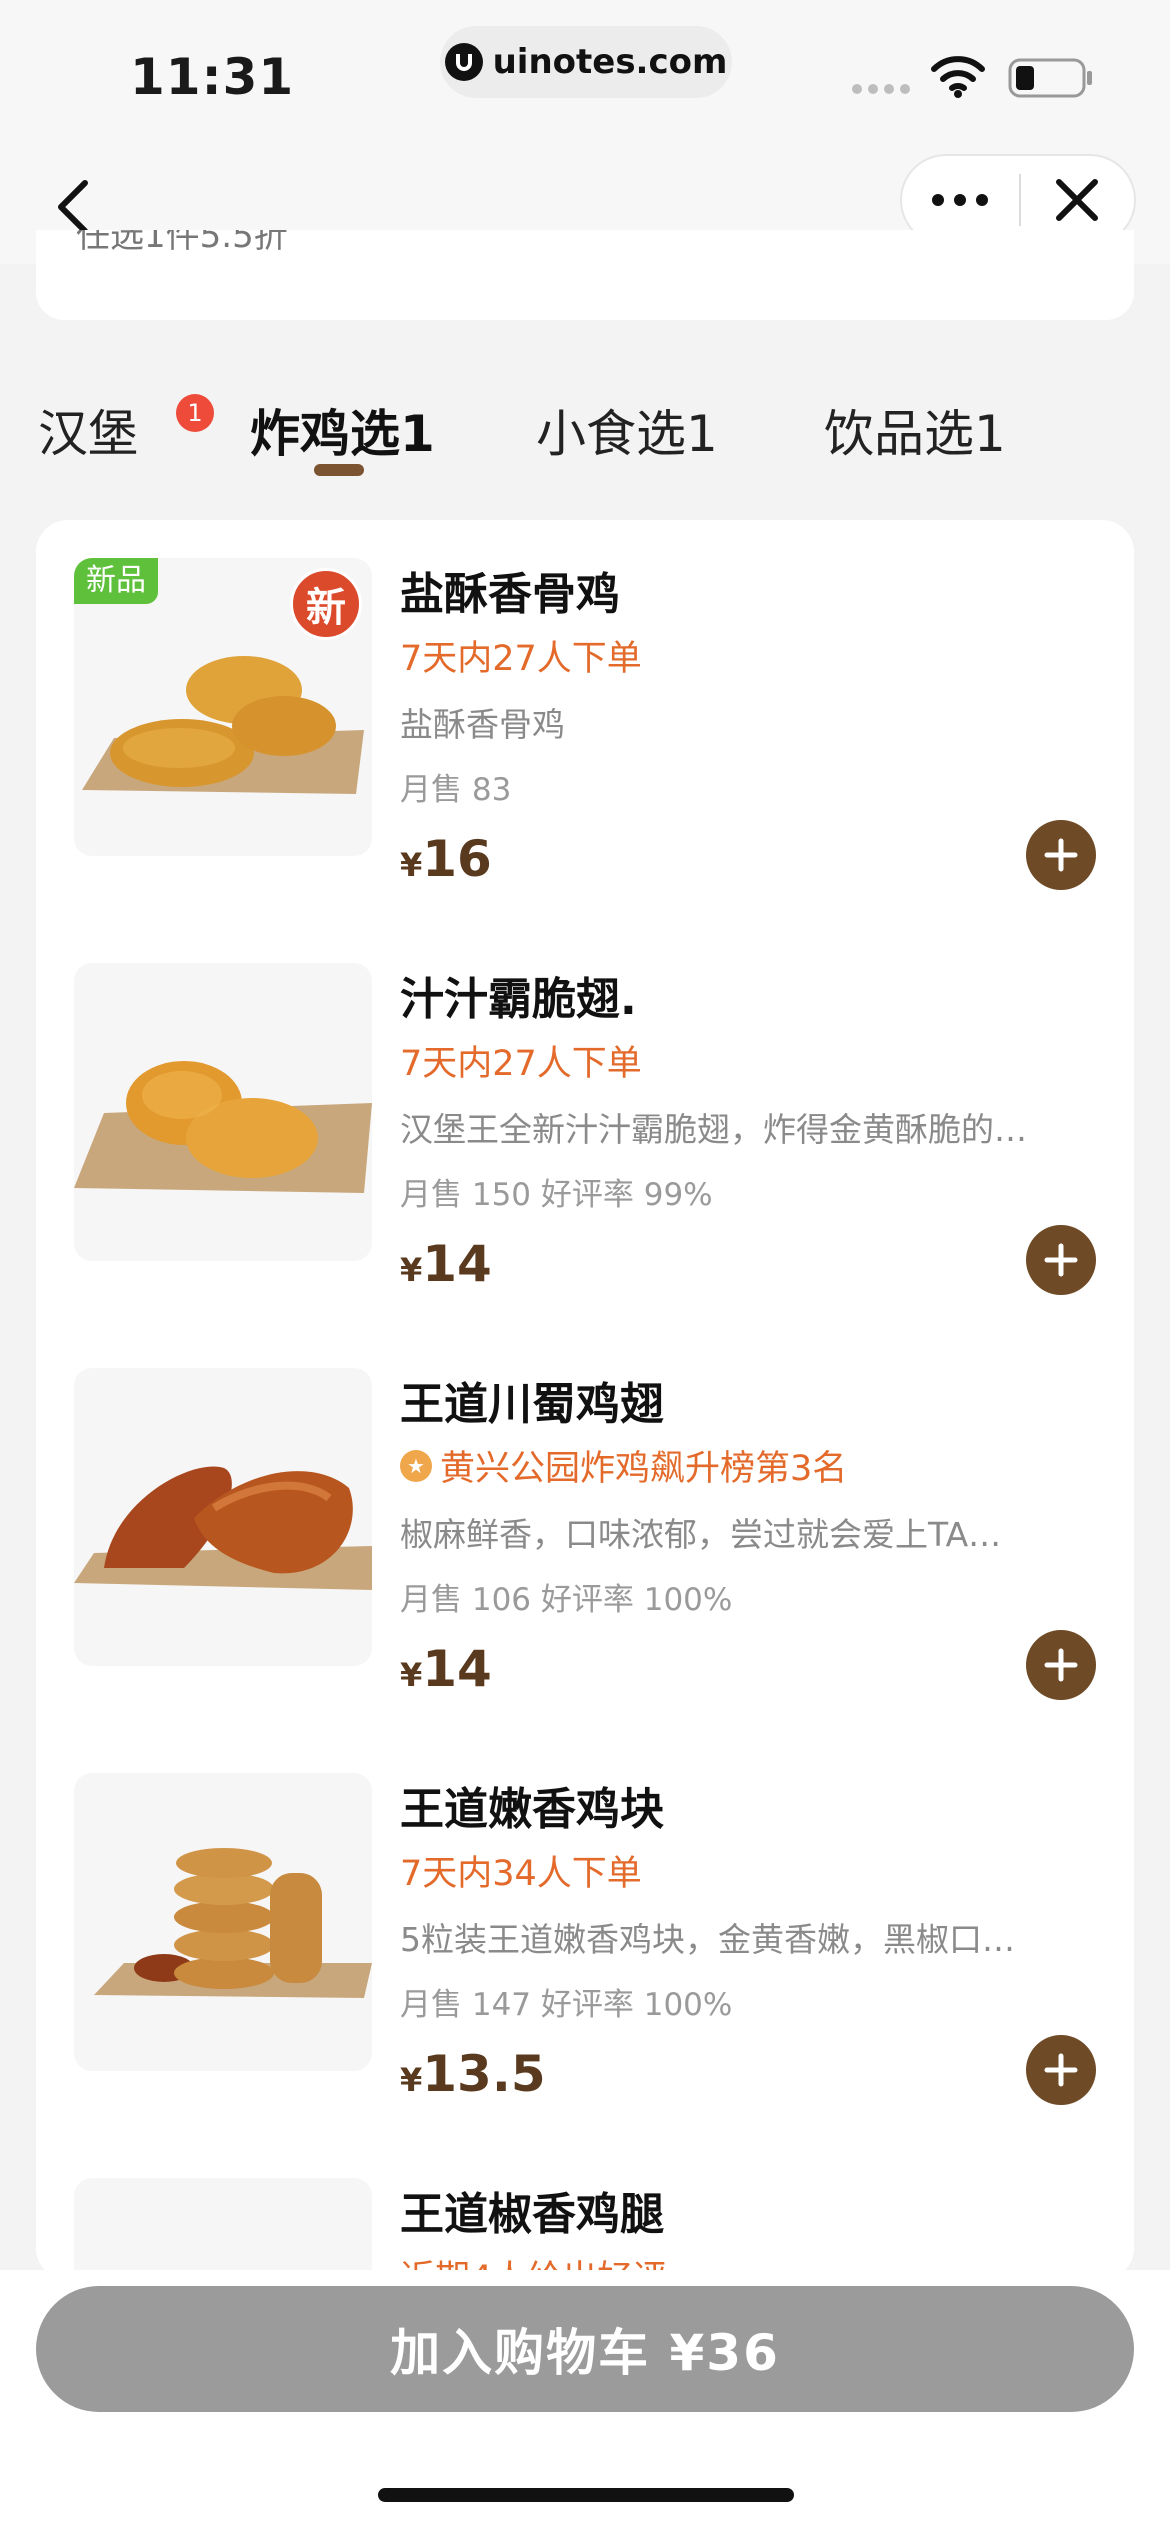 The image size is (1170, 2532). Describe the element at coordinates (644, 1469) in the screenshot. I see `product-tag-text: 黄兴公园炸鸡飙升榜第3名` at that location.